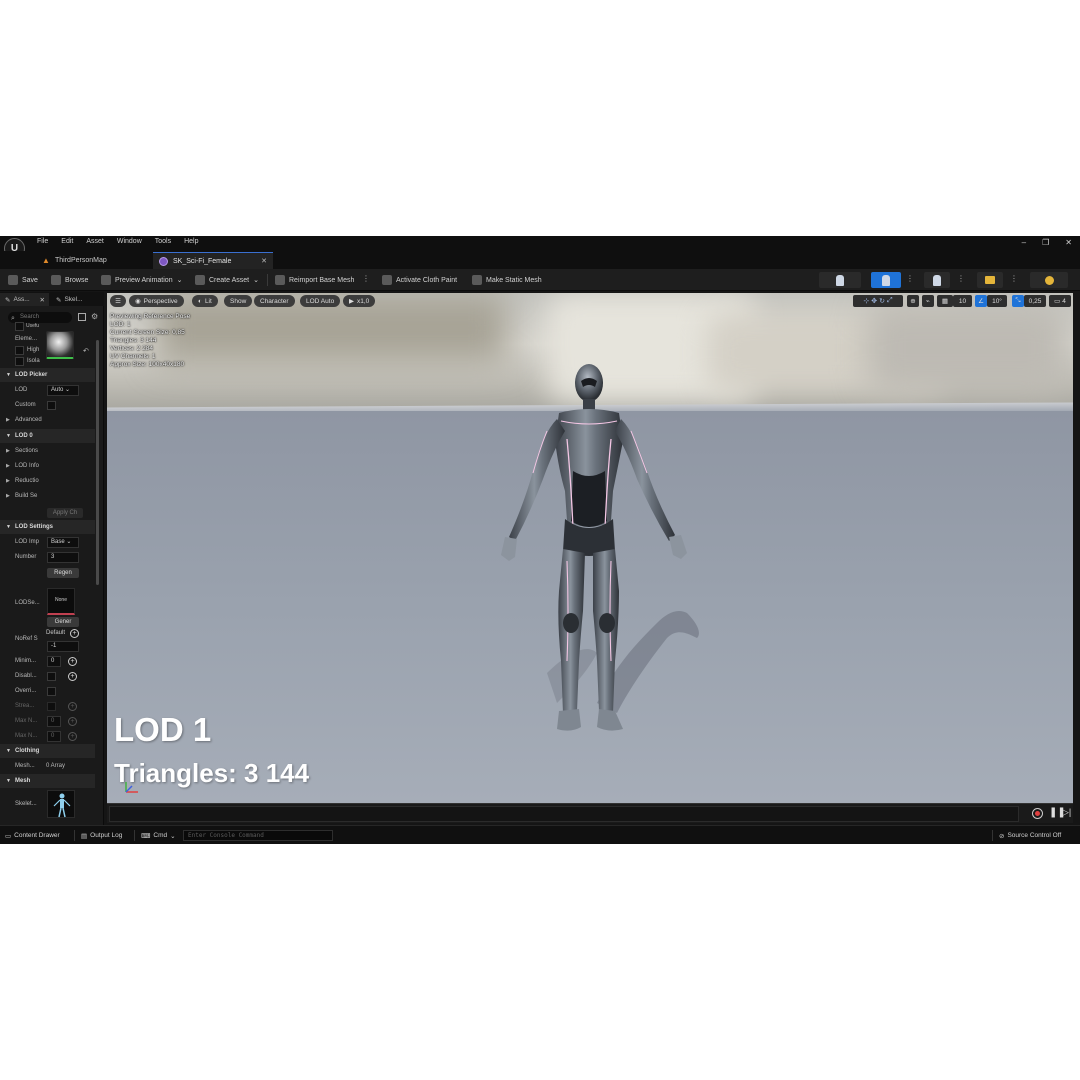 The image size is (1080, 1080). Describe the element at coordinates (47, 496) in the screenshot. I see `build-settings-row: ▶ Build Se` at that location.